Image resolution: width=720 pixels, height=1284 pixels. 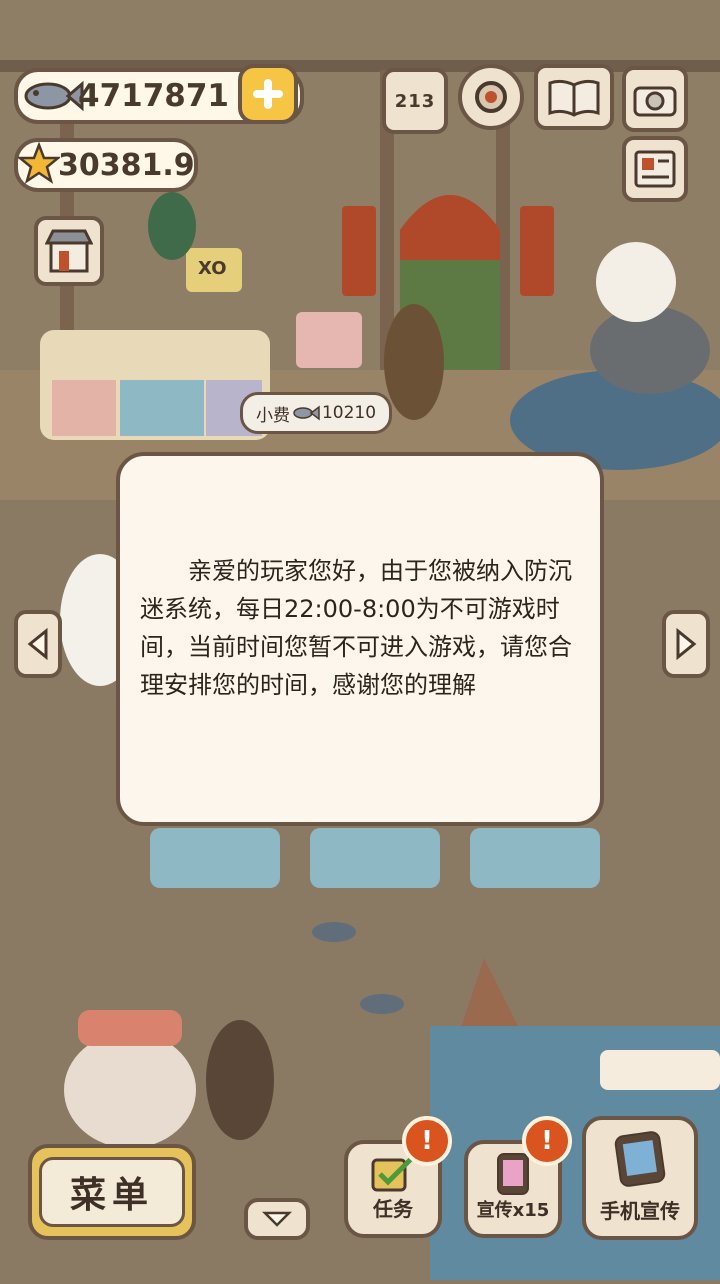 What do you see at coordinates (392, 1174) in the screenshot?
I see `checkmark-icon` at bounding box center [392, 1174].